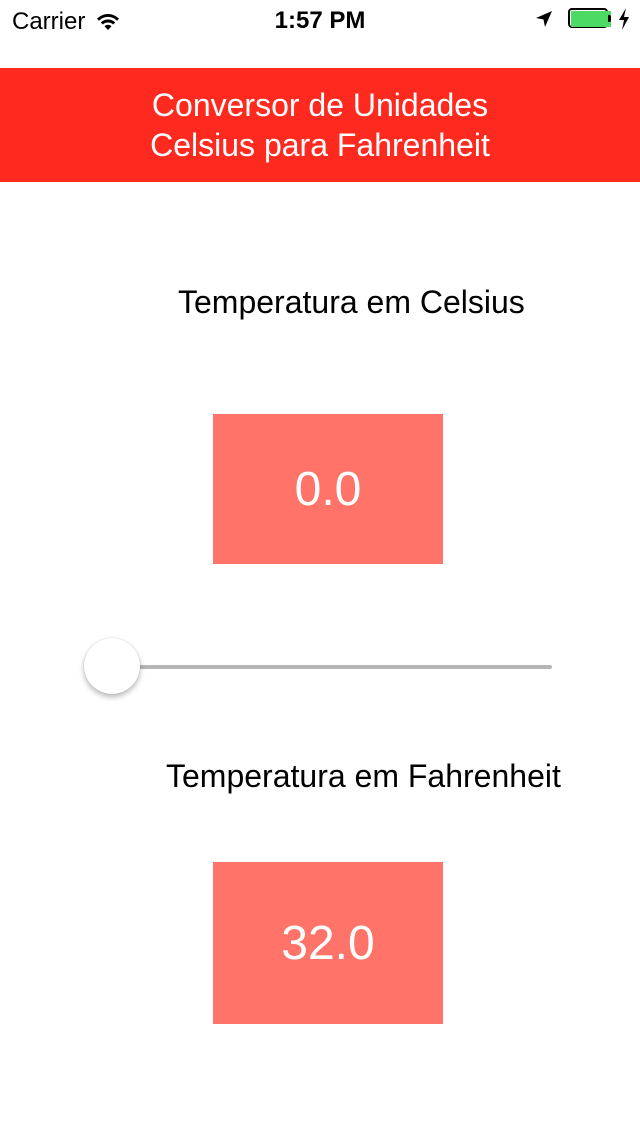  I want to click on status-bar: Carrier 1:57 PM, so click(320, 20).